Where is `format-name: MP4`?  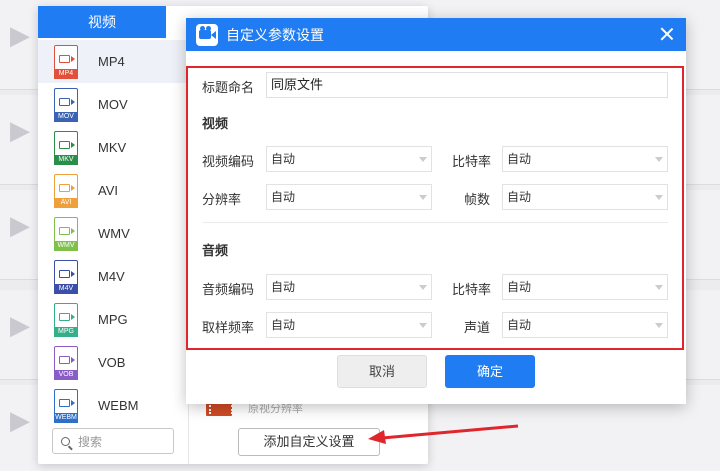
format-name: MP4 is located at coordinates (111, 61).